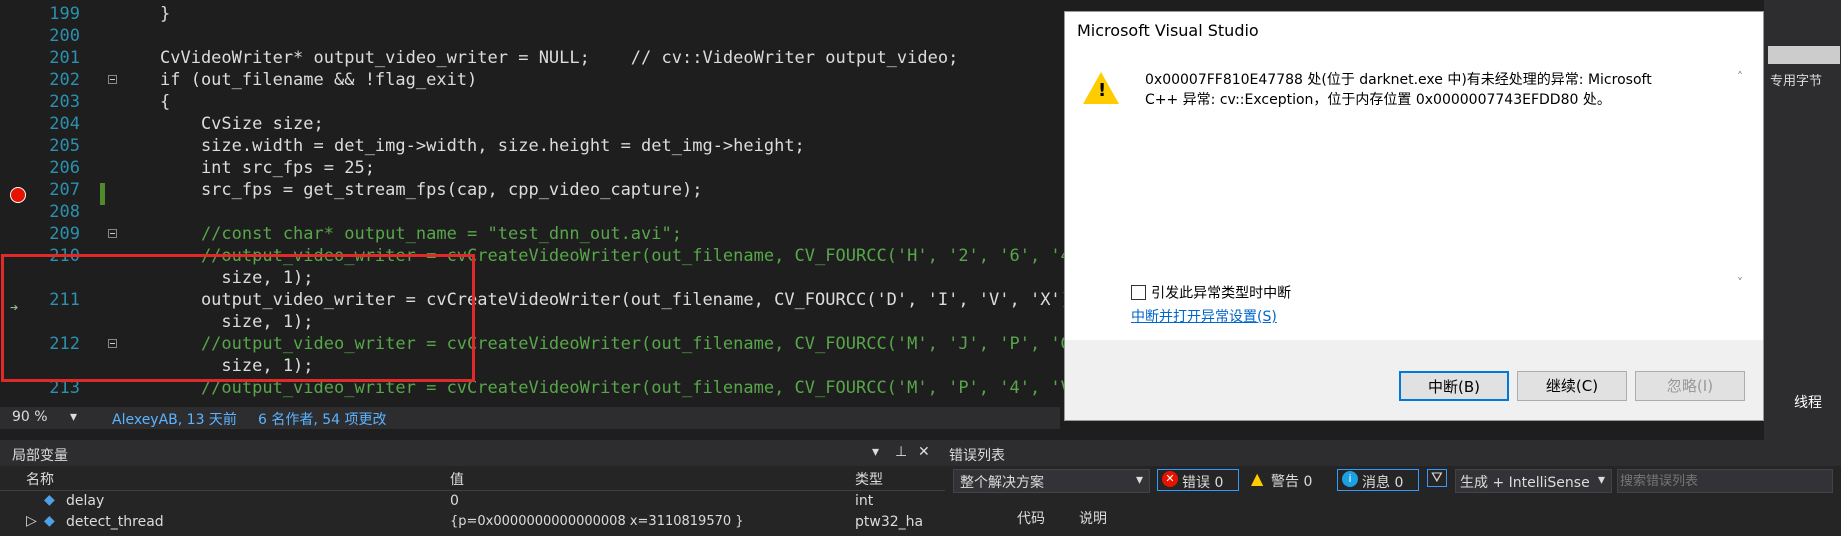  What do you see at coordinates (242, 124) in the screenshot?
I see `code-text: CvSize size;` at bounding box center [242, 124].